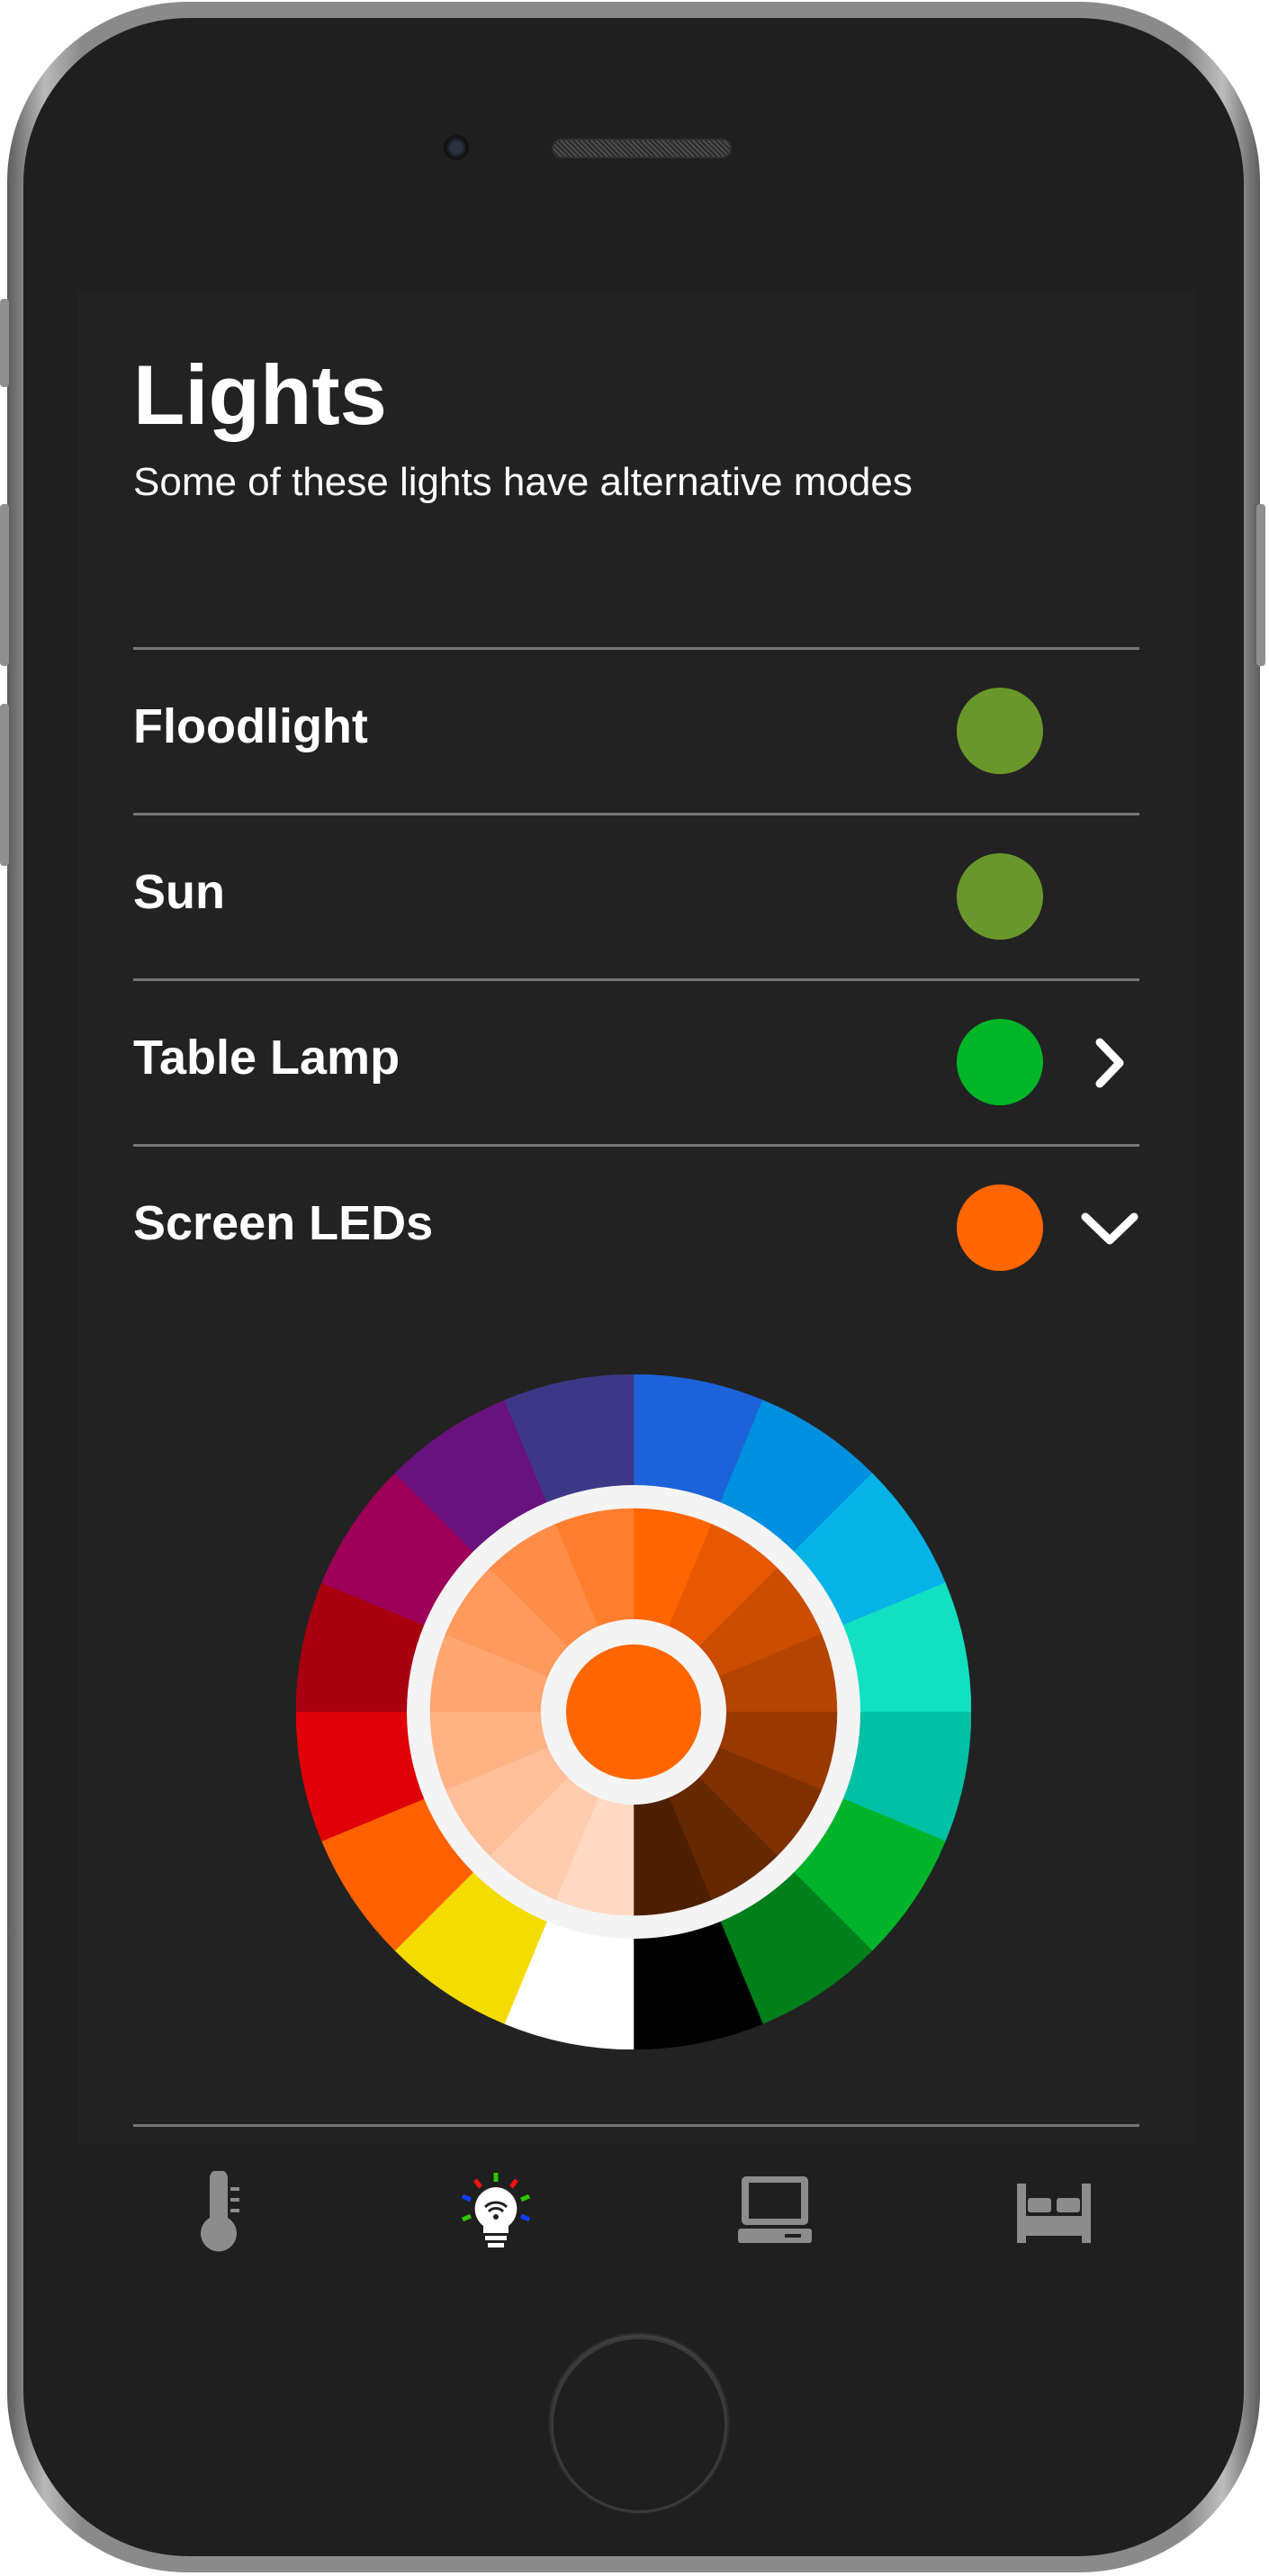 The height and width of the screenshot is (2576, 1269). I want to click on light-name: Sun, so click(179, 892).